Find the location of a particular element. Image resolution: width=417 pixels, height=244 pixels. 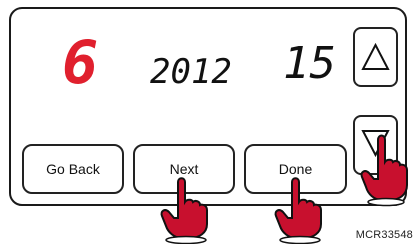

month-display: 6 is located at coordinates (80, 63).